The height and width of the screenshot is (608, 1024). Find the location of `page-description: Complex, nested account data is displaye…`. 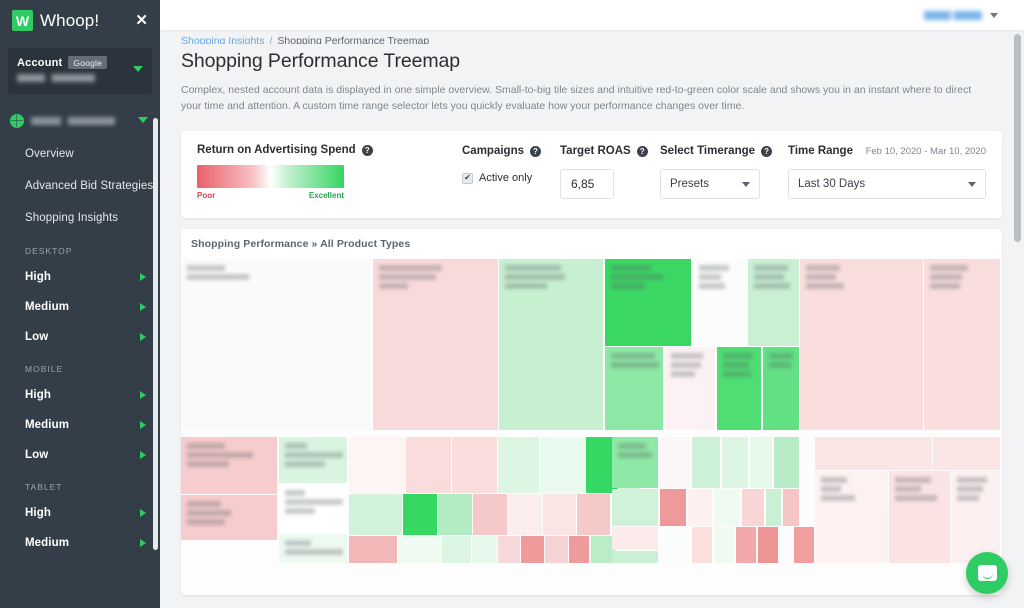

page-description: Complex, nested account data is displaye… is located at coordinates (576, 98).